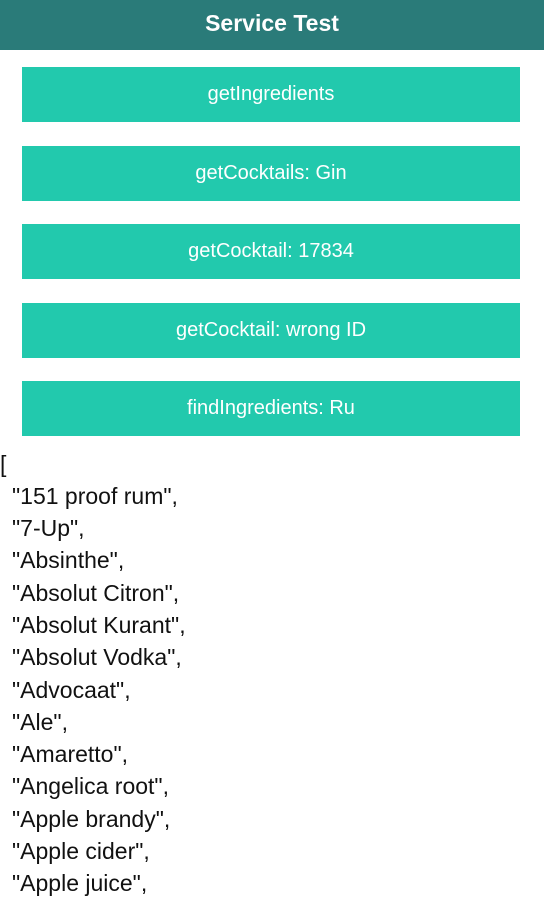 The width and height of the screenshot is (544, 924). What do you see at coordinates (3, 463) in the screenshot?
I see `open-bracket: [` at bounding box center [3, 463].